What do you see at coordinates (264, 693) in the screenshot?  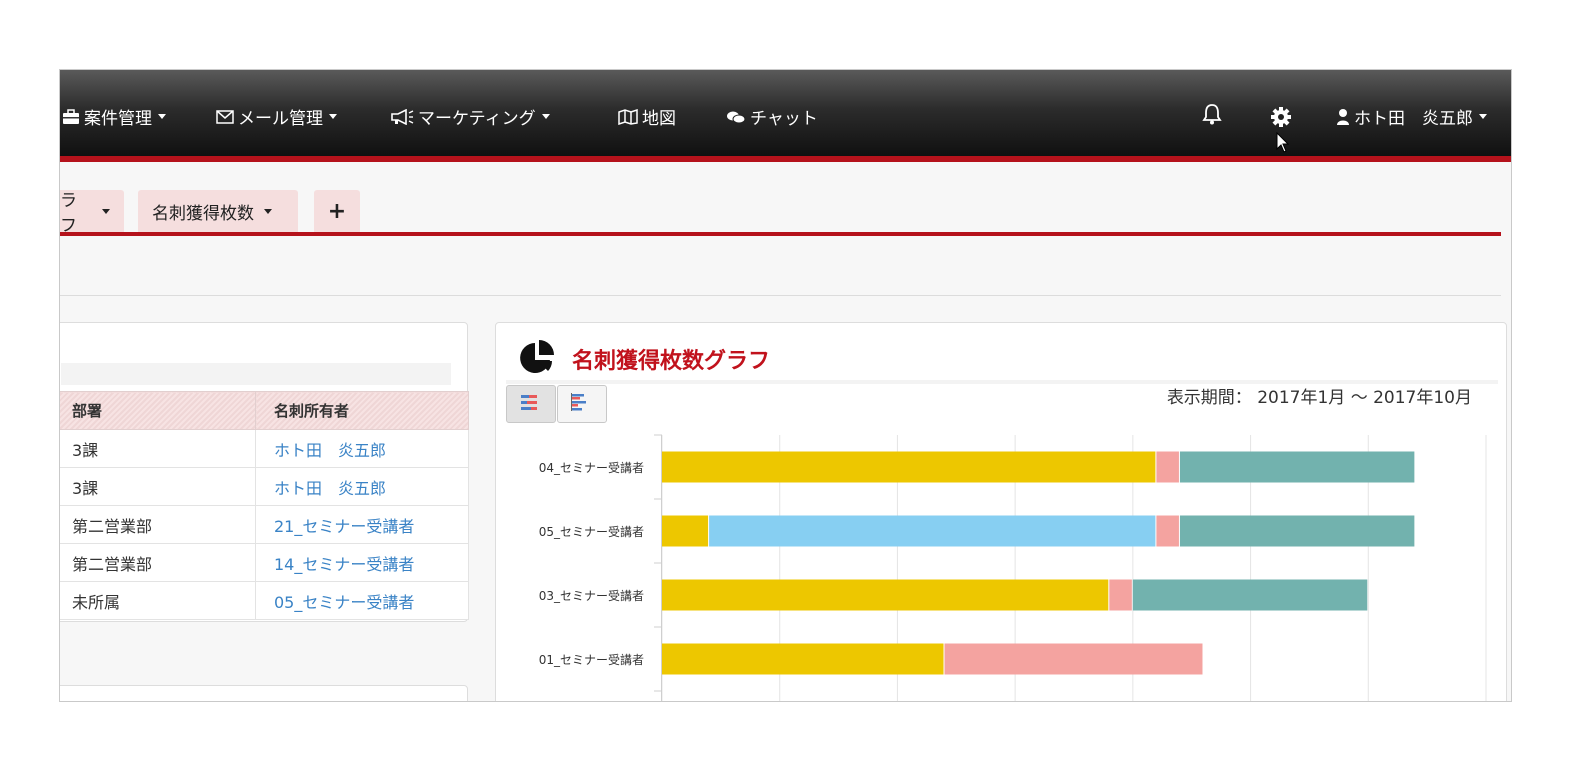 I see `secondary-panel` at bounding box center [264, 693].